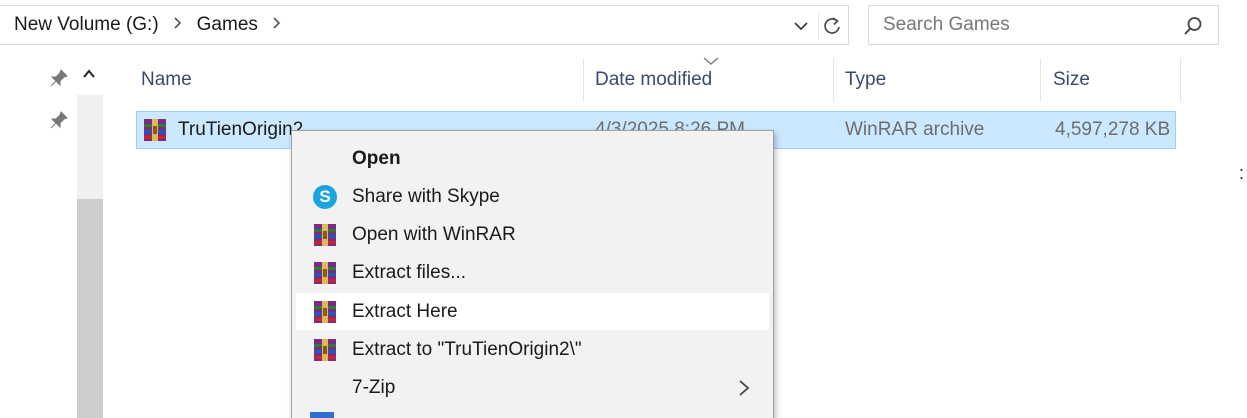 The width and height of the screenshot is (1247, 418). I want to click on menu-item-share-with-skype: S Share with Skype, so click(532, 196).